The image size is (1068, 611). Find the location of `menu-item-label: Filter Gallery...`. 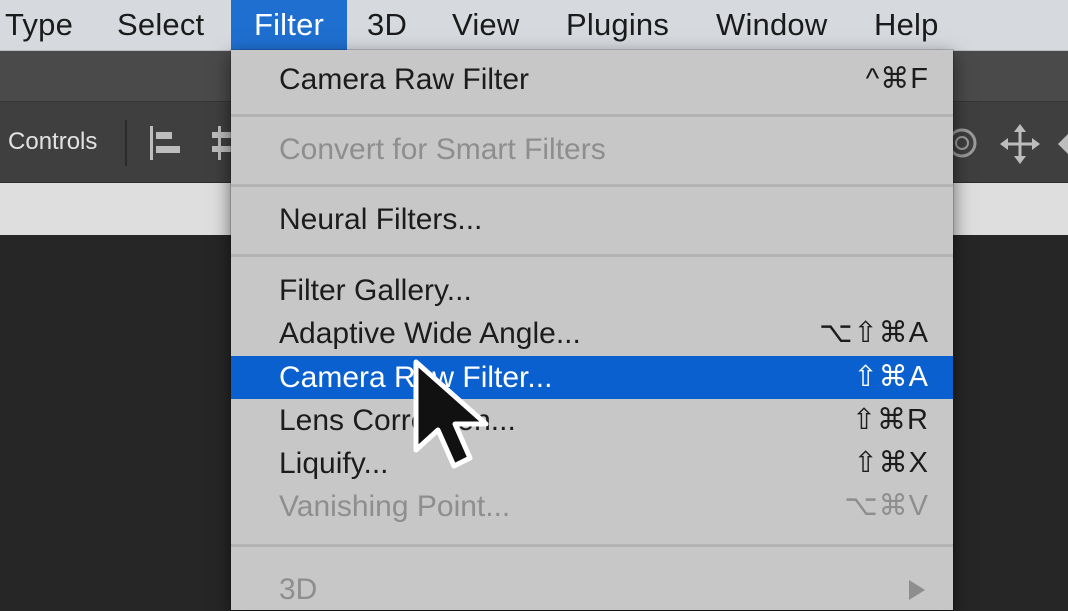

menu-item-label: Filter Gallery... is located at coordinates (375, 290).